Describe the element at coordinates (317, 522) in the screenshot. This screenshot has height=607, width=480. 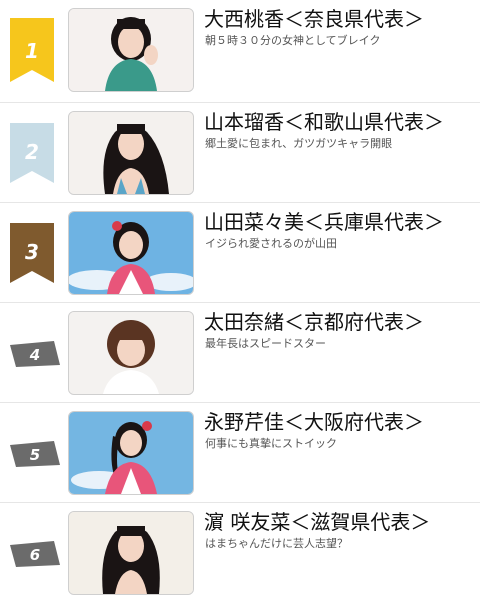
I see `member-name: 濵 咲友菜＜滋賀県代表＞` at that location.